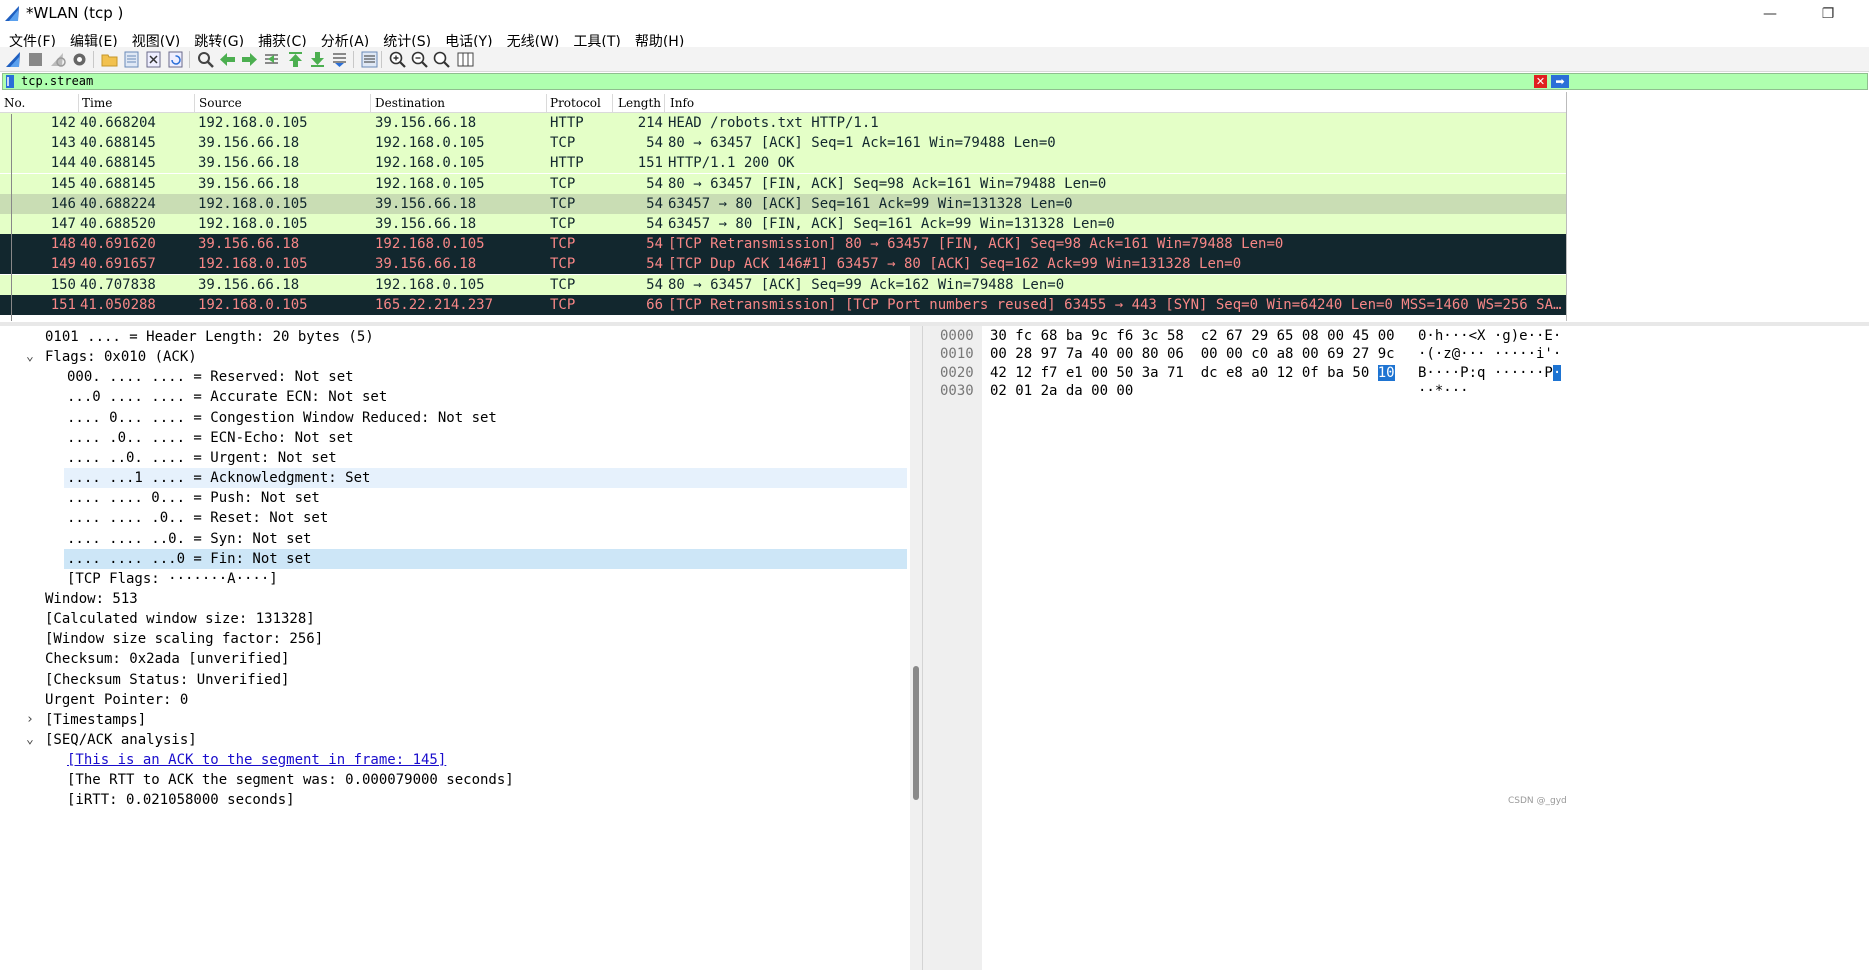 This screenshot has width=1869, height=970. Describe the element at coordinates (454, 800) in the screenshot. I see `details-field-line: [iRTT: 0.021058000 seconds]` at that location.